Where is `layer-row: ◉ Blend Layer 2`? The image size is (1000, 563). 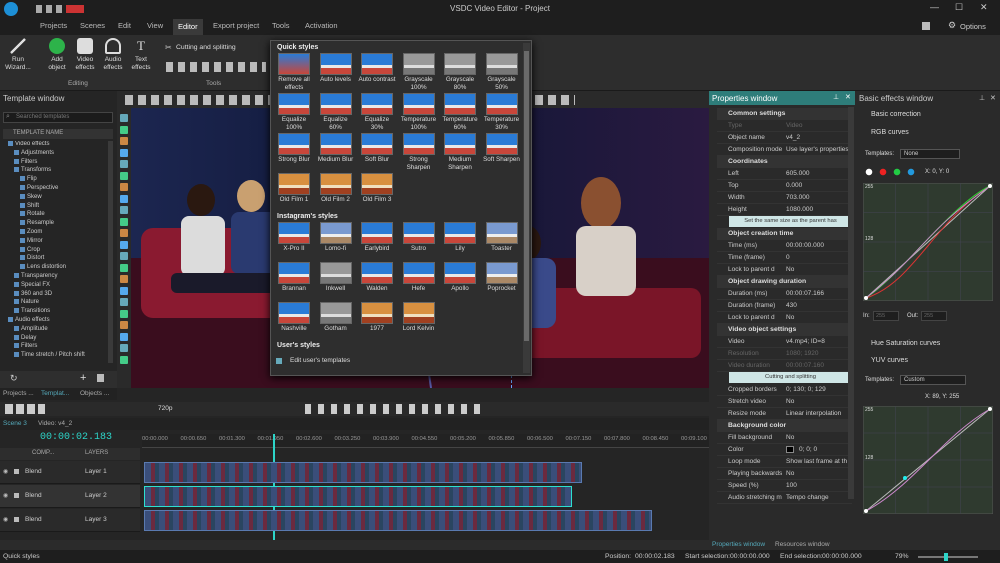
layer-row: ◉ Blend Layer 2 is located at coordinates (70, 496).